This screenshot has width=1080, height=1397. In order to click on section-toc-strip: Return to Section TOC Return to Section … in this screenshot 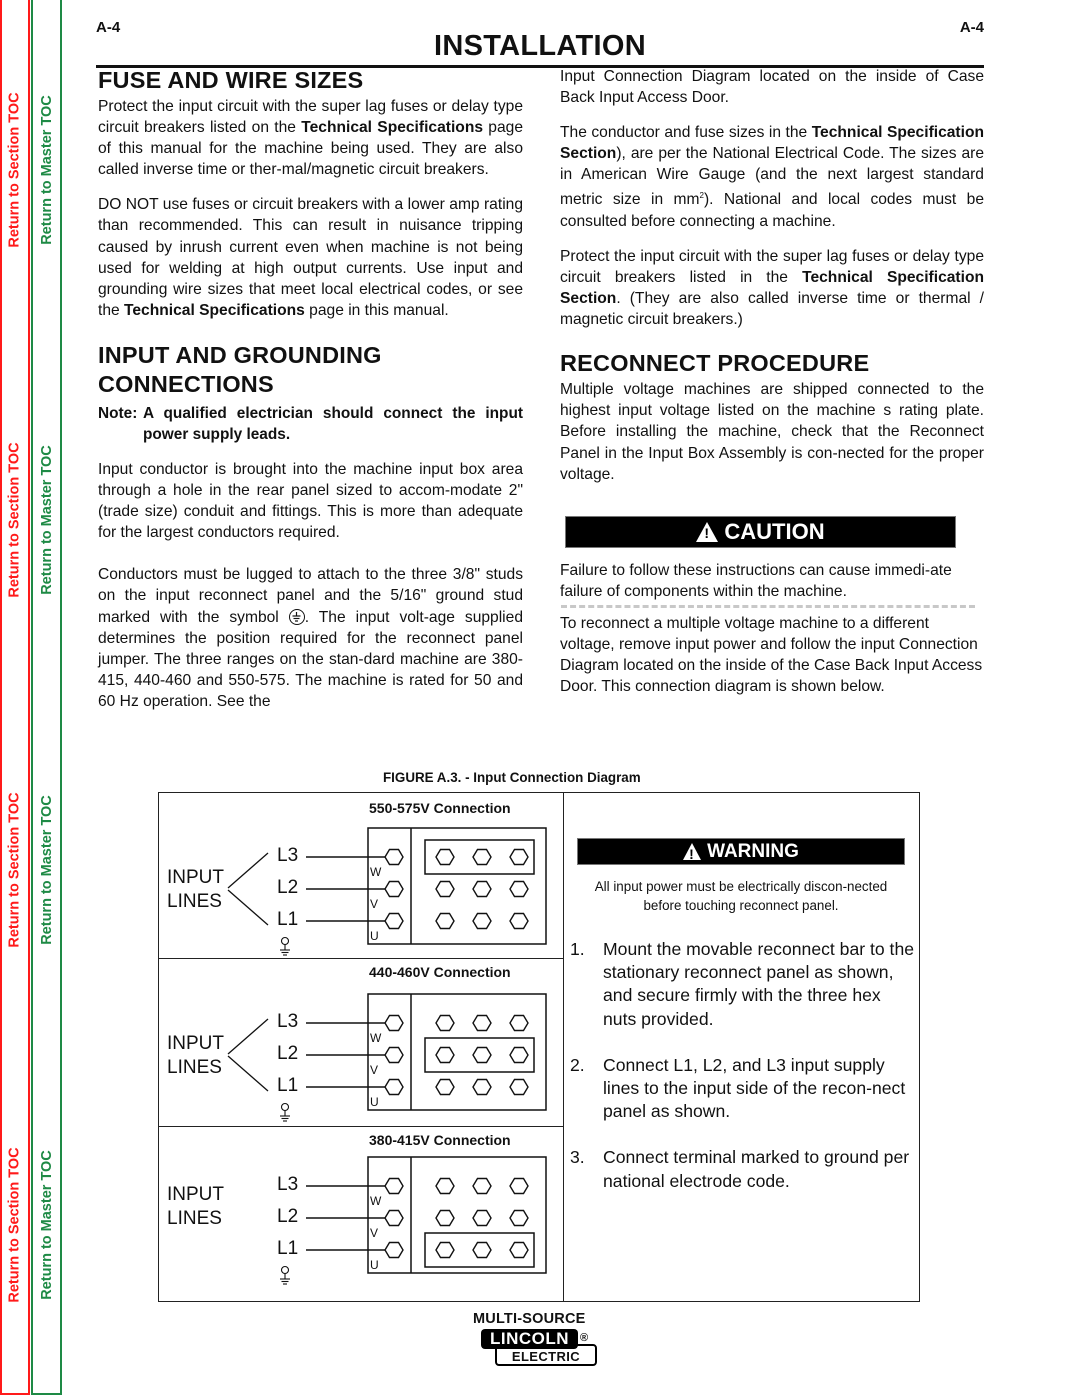, I will do `click(15, 697)`.